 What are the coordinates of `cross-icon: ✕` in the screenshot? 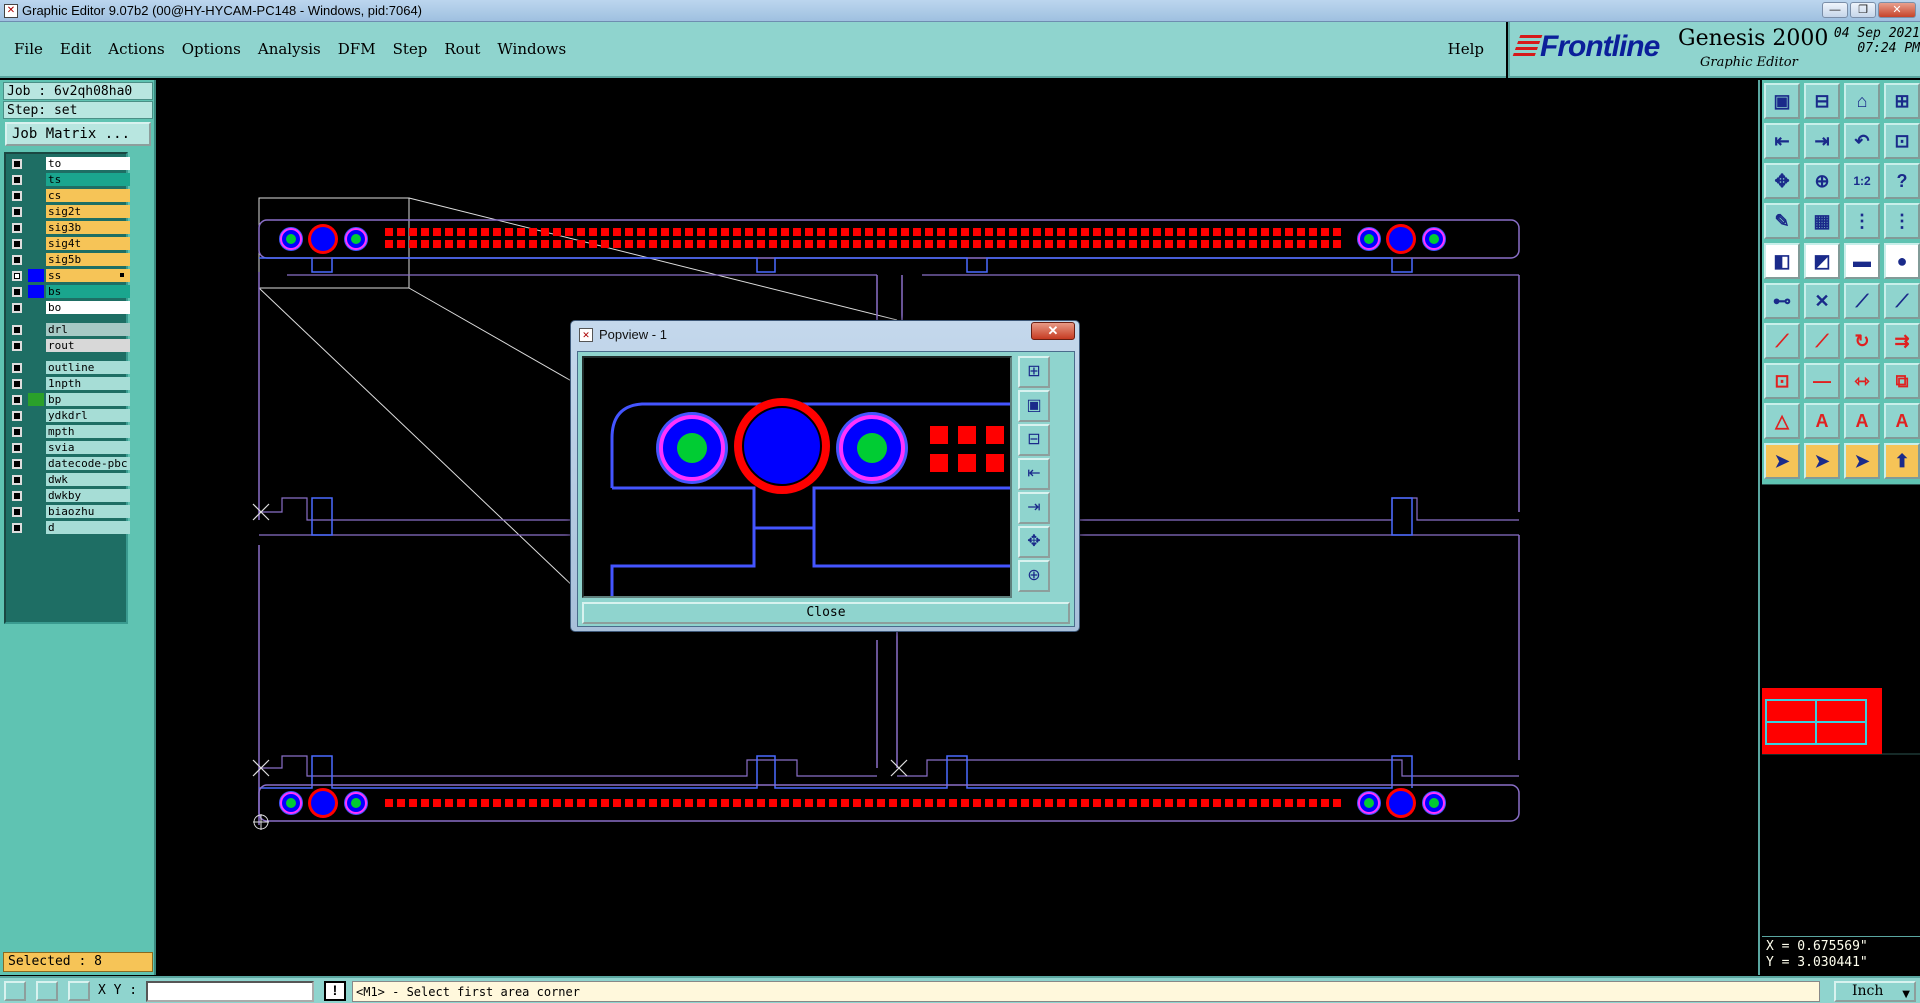 It's located at (1822, 301).